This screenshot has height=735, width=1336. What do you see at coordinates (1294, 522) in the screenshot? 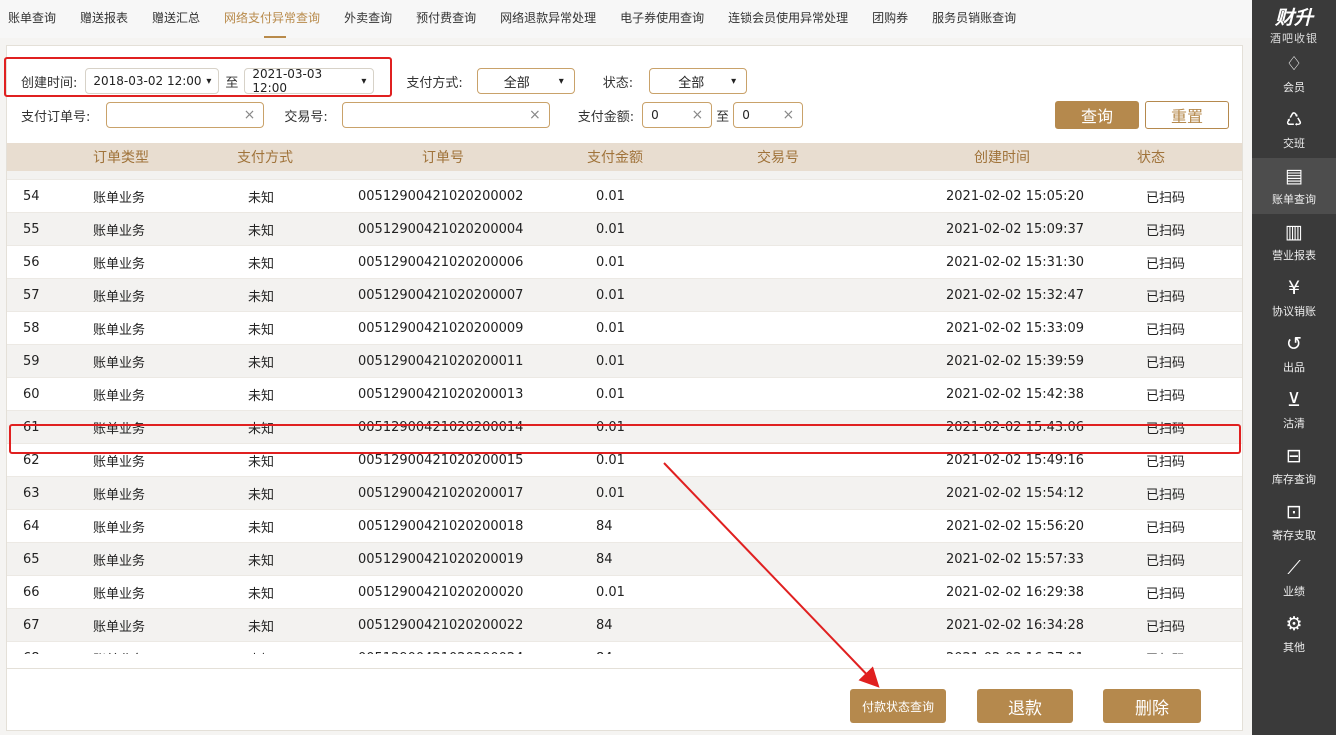
I see `sidebar-item-8: ⊡ 寄存支取` at bounding box center [1294, 522].